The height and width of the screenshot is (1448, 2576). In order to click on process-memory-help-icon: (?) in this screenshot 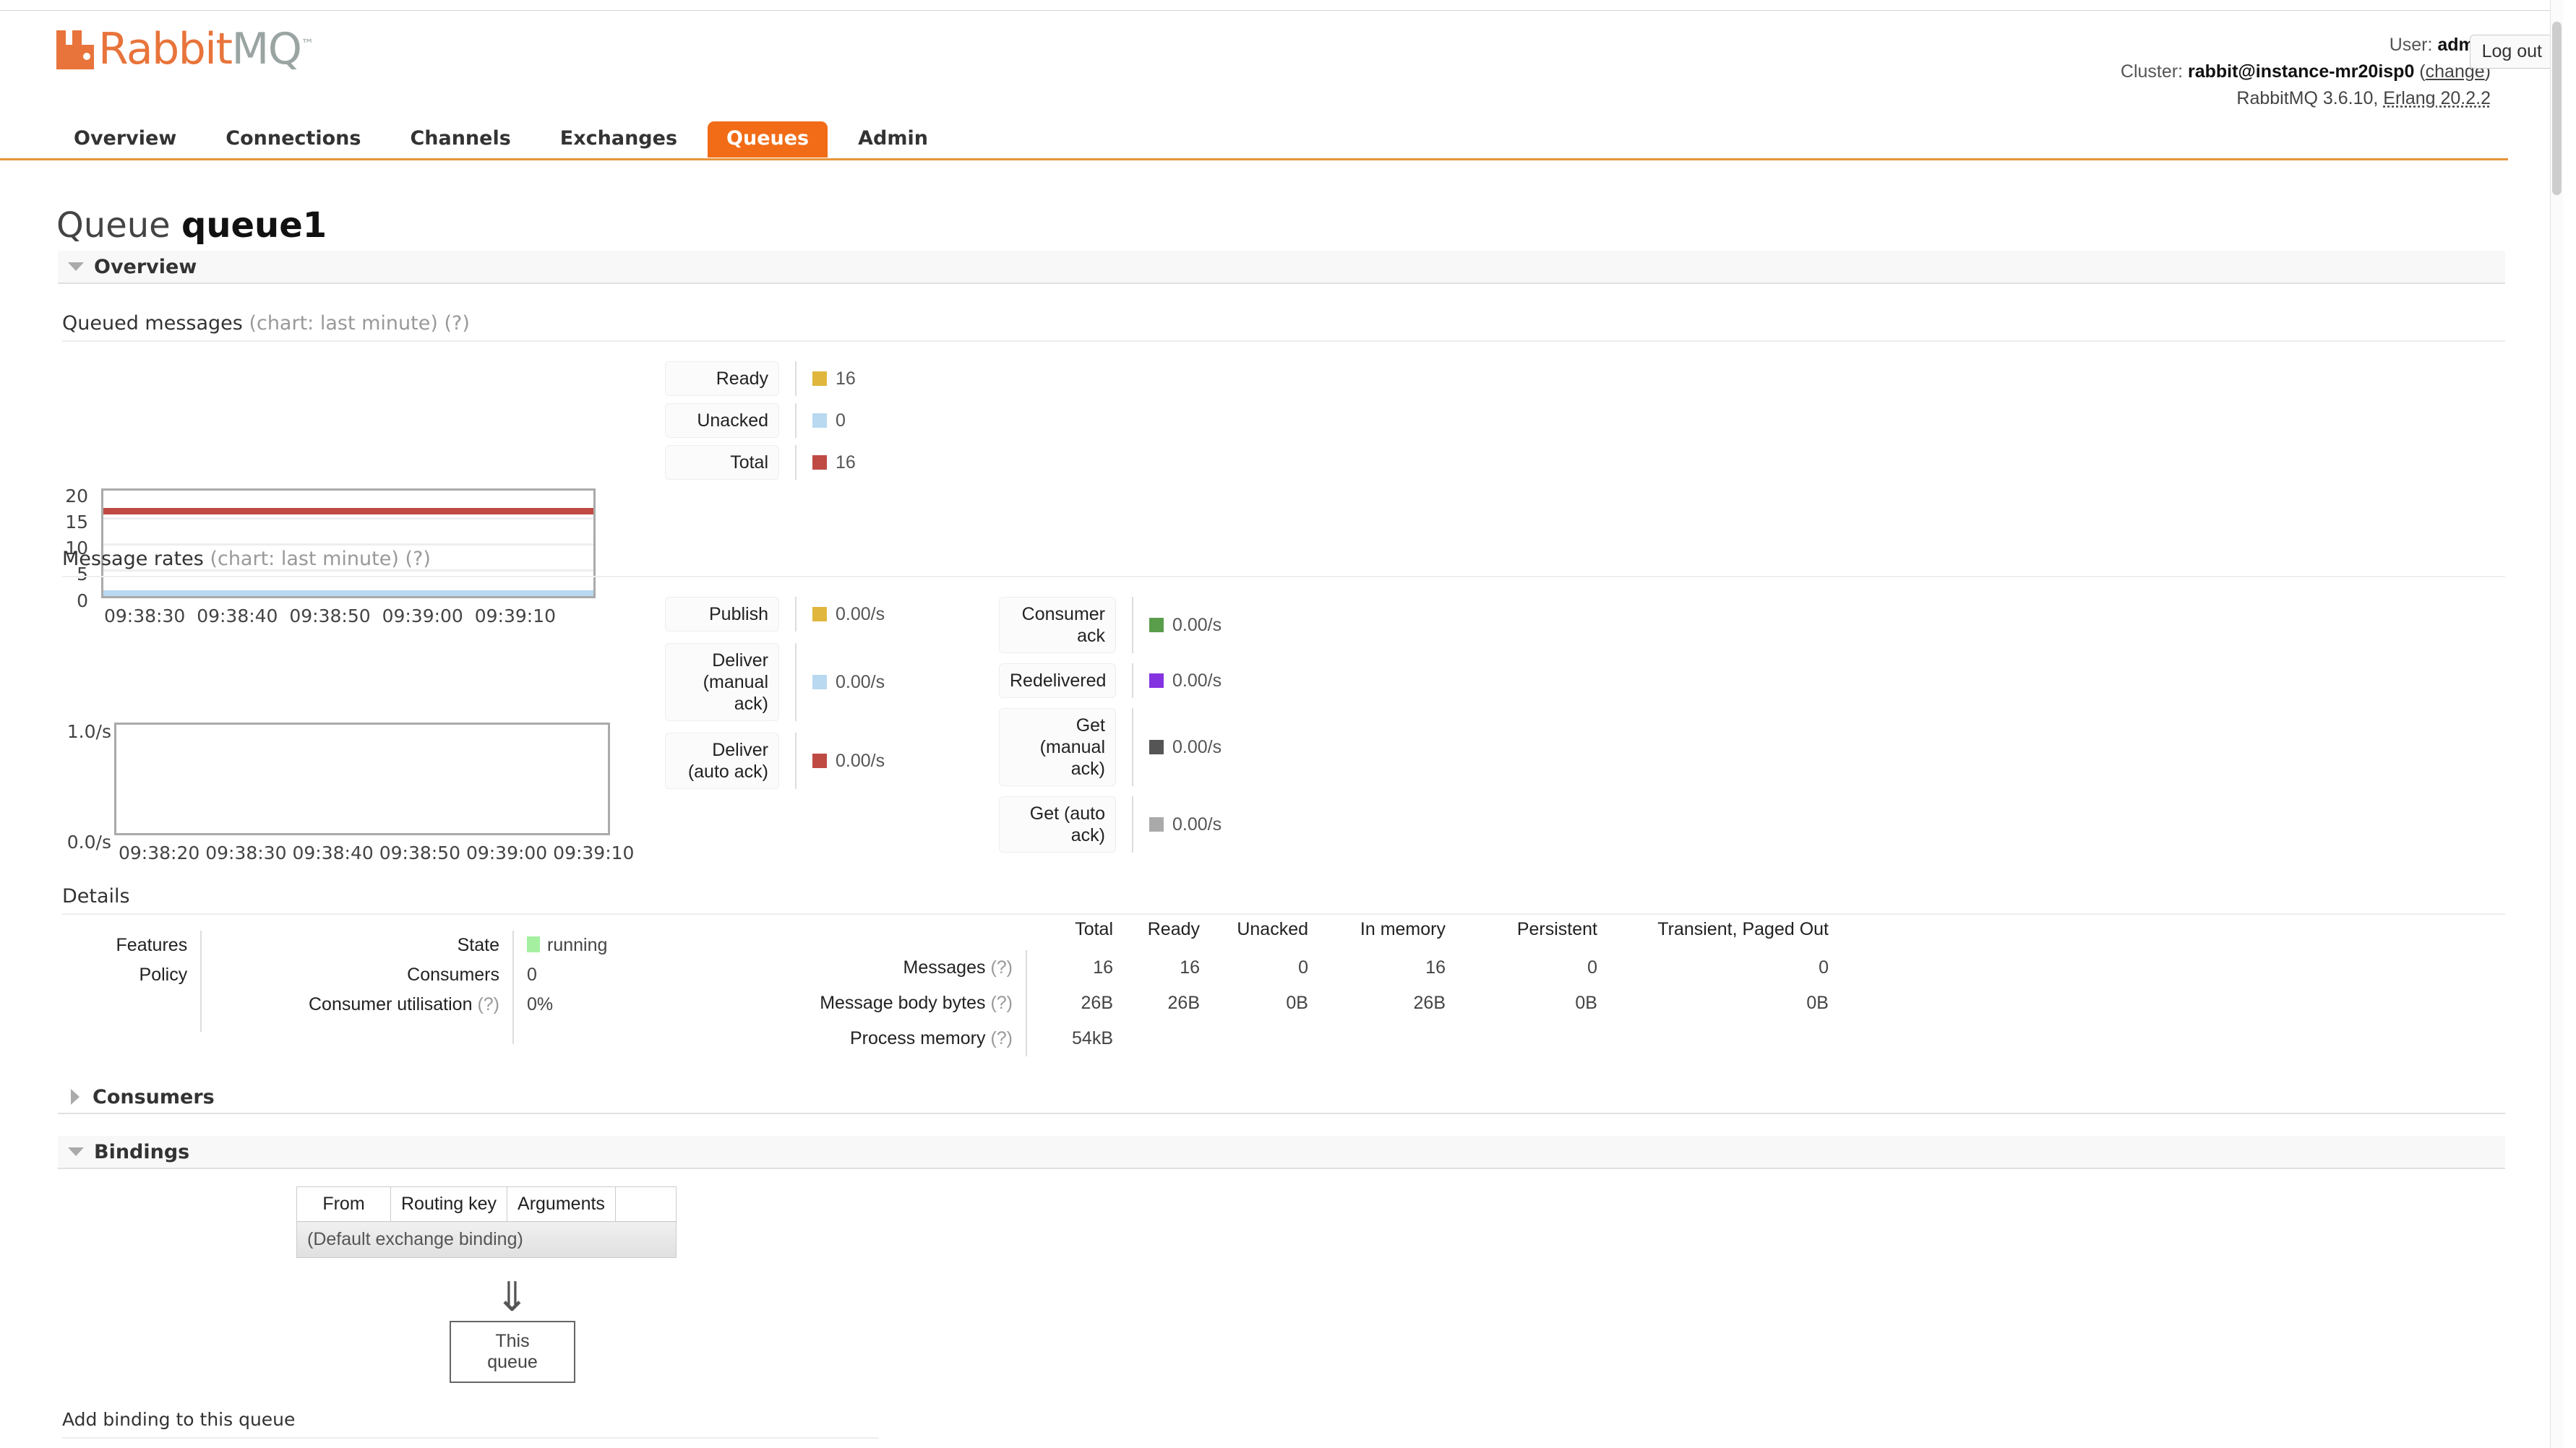, I will do `click(1002, 1038)`.